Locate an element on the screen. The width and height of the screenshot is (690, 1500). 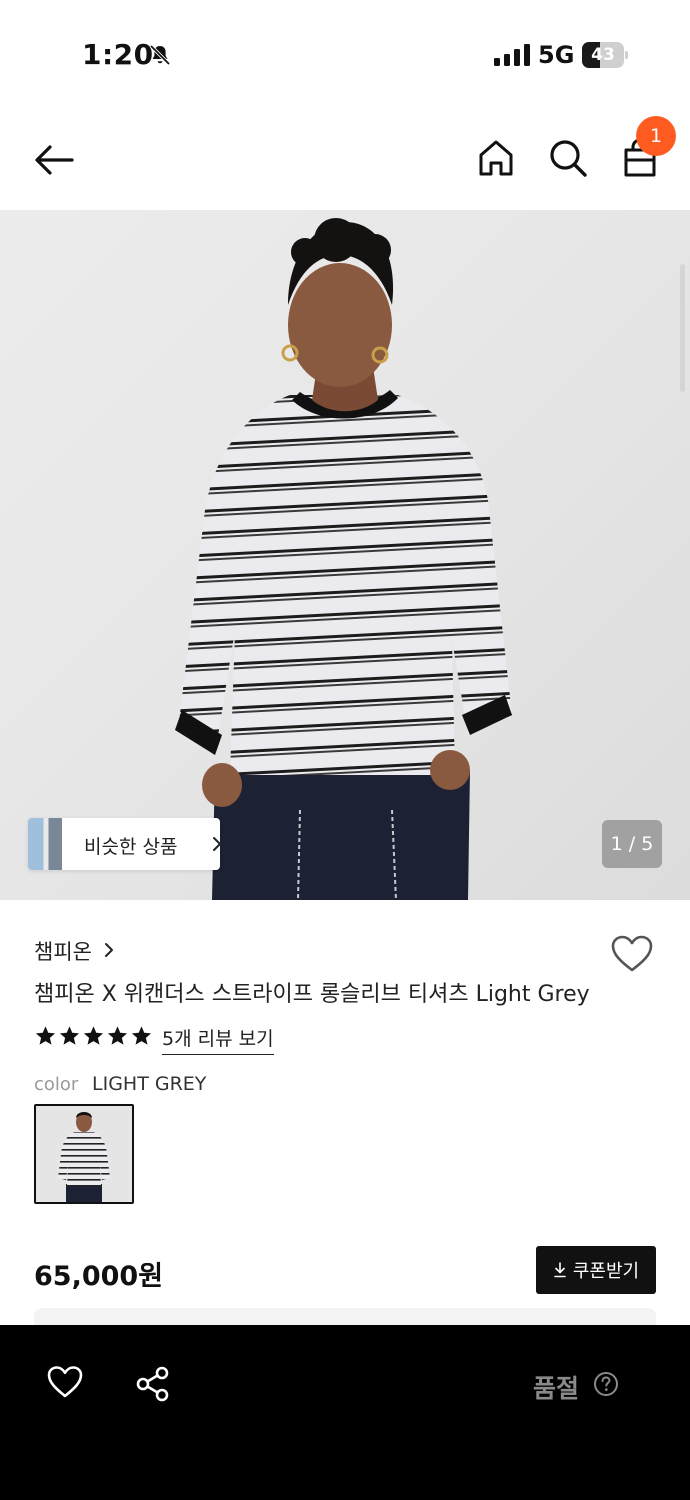
swatch-photo is located at coordinates (84, 1154).